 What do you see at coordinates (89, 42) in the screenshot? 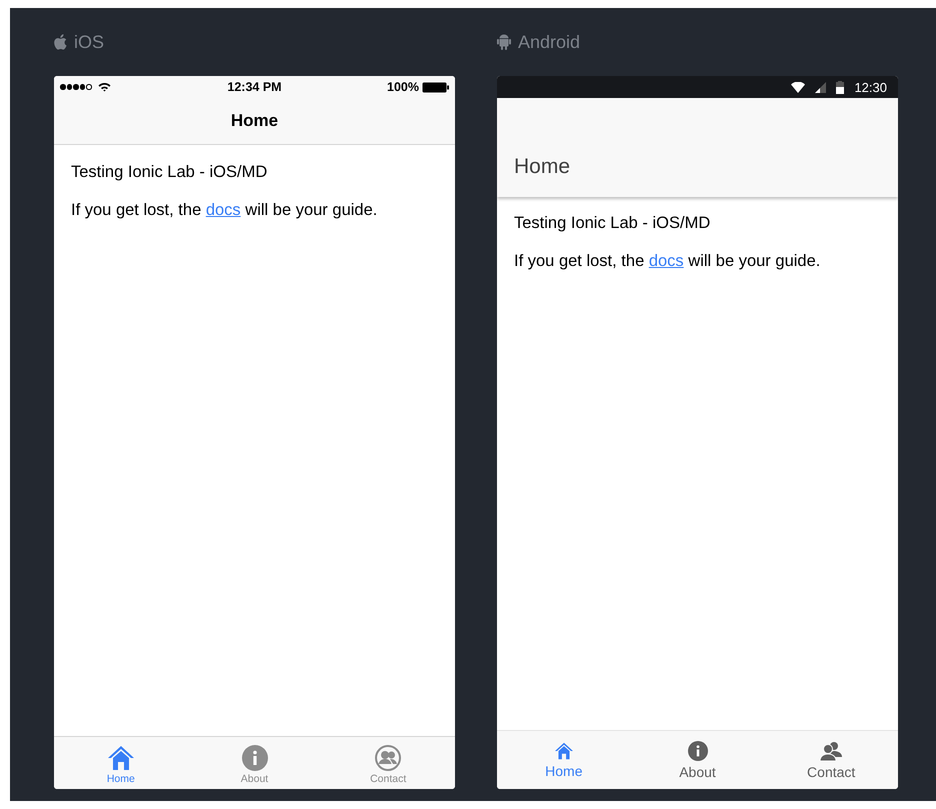
I see `platform-label: iOS` at bounding box center [89, 42].